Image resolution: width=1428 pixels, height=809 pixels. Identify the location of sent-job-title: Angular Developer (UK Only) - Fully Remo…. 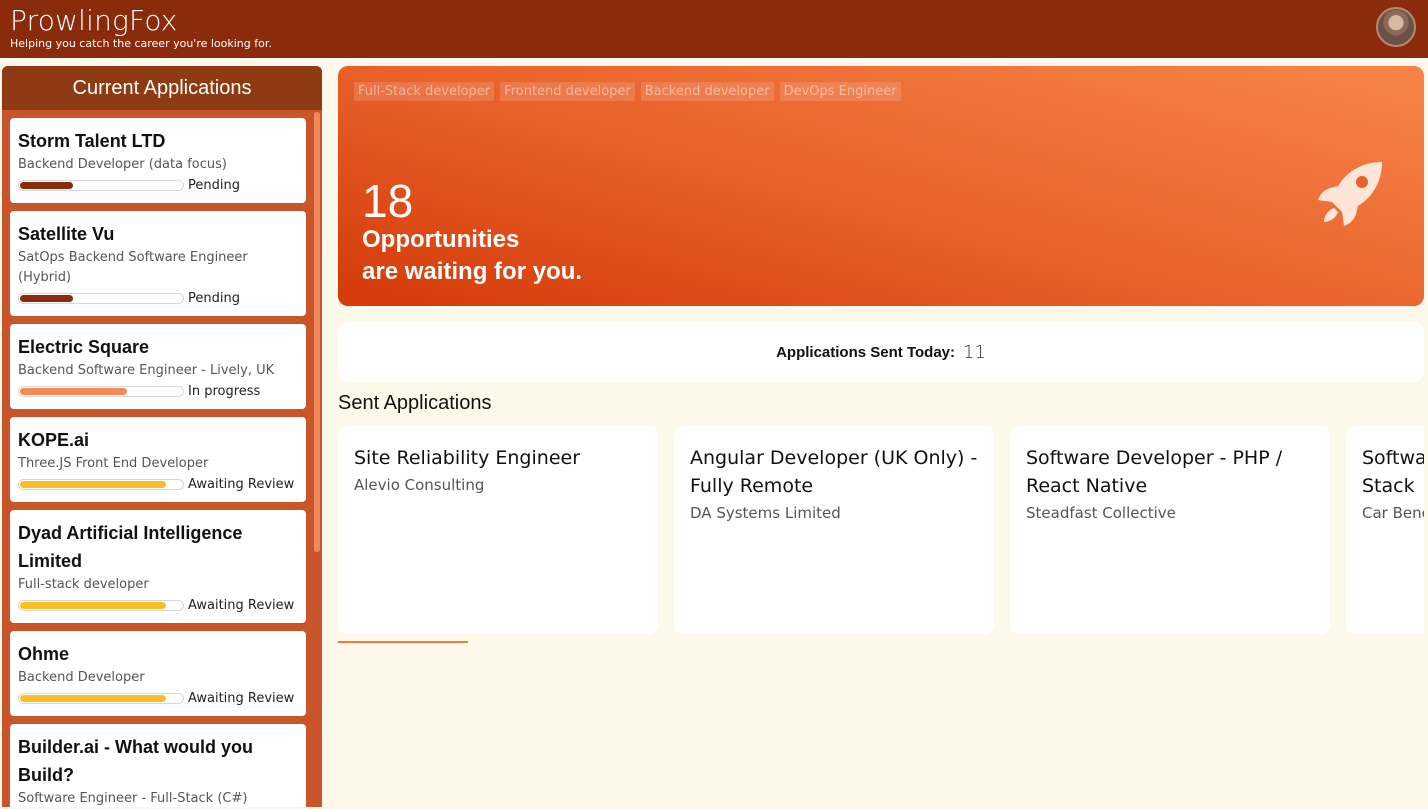
(834, 472).